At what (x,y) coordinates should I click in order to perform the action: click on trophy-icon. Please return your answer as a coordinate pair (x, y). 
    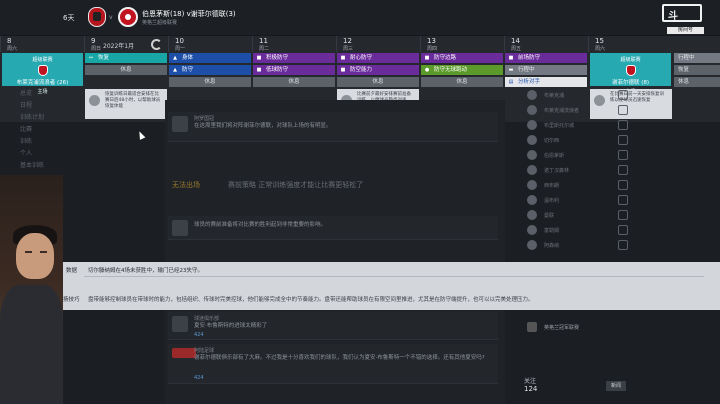
    Looking at the image, I should click on (532, 327).